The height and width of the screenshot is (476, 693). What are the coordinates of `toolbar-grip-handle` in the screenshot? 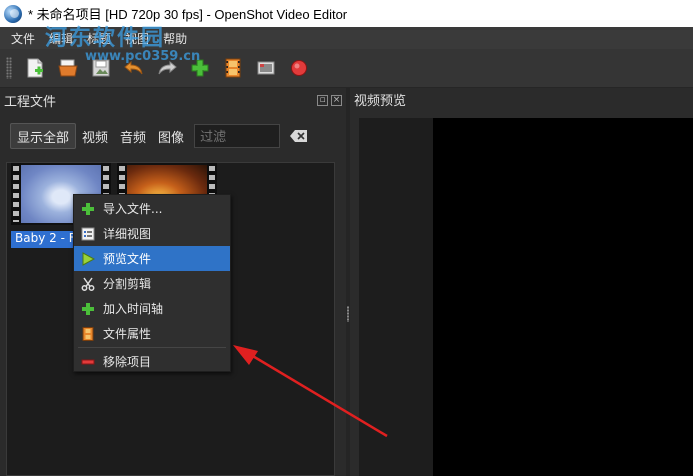 It's located at (9, 68).